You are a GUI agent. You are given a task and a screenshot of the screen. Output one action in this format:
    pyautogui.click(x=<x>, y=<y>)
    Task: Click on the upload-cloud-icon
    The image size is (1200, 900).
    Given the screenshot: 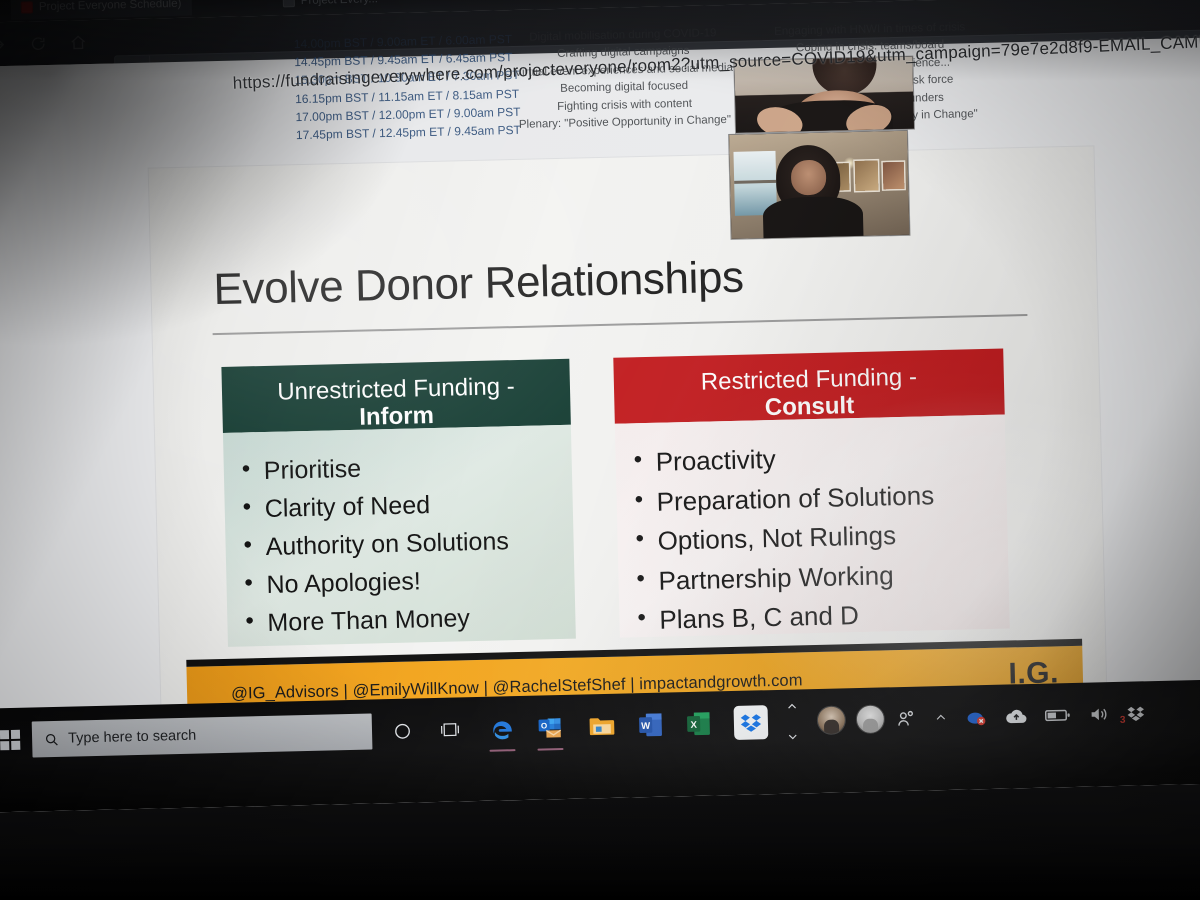 What is the action you would take?
    pyautogui.click(x=1016, y=716)
    